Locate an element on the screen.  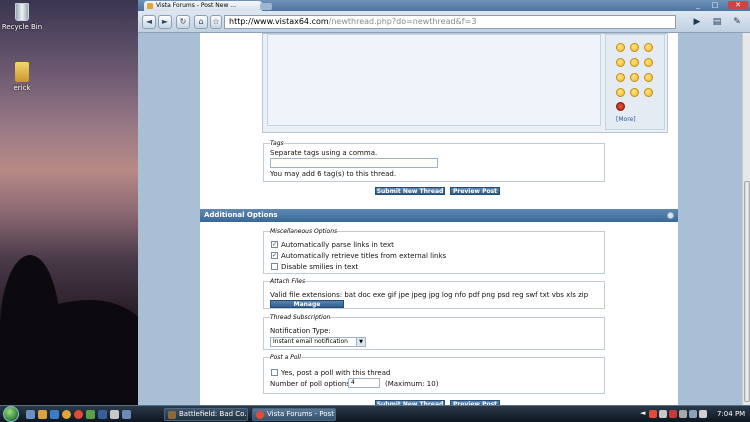
volume-icon is located at coordinates (703, 414).